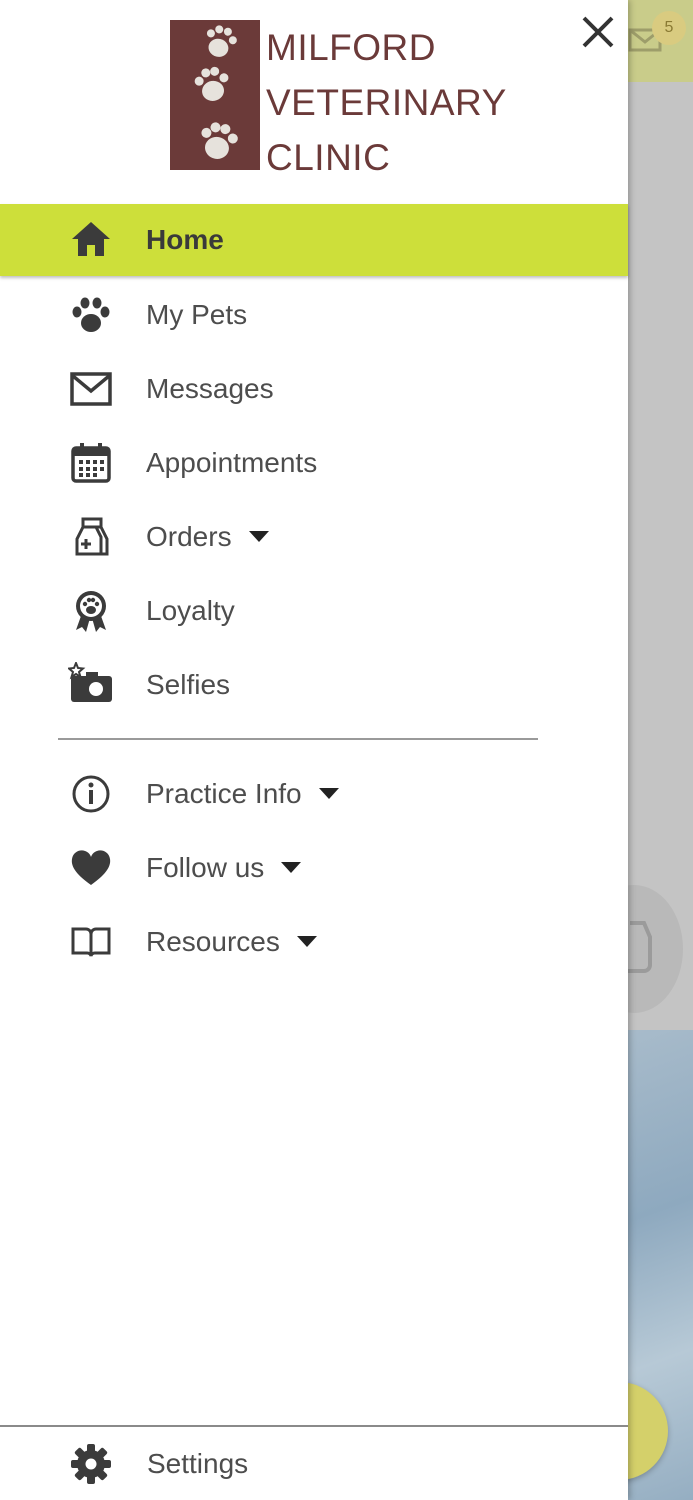  I want to click on settings-divider, so click(314, 1426).